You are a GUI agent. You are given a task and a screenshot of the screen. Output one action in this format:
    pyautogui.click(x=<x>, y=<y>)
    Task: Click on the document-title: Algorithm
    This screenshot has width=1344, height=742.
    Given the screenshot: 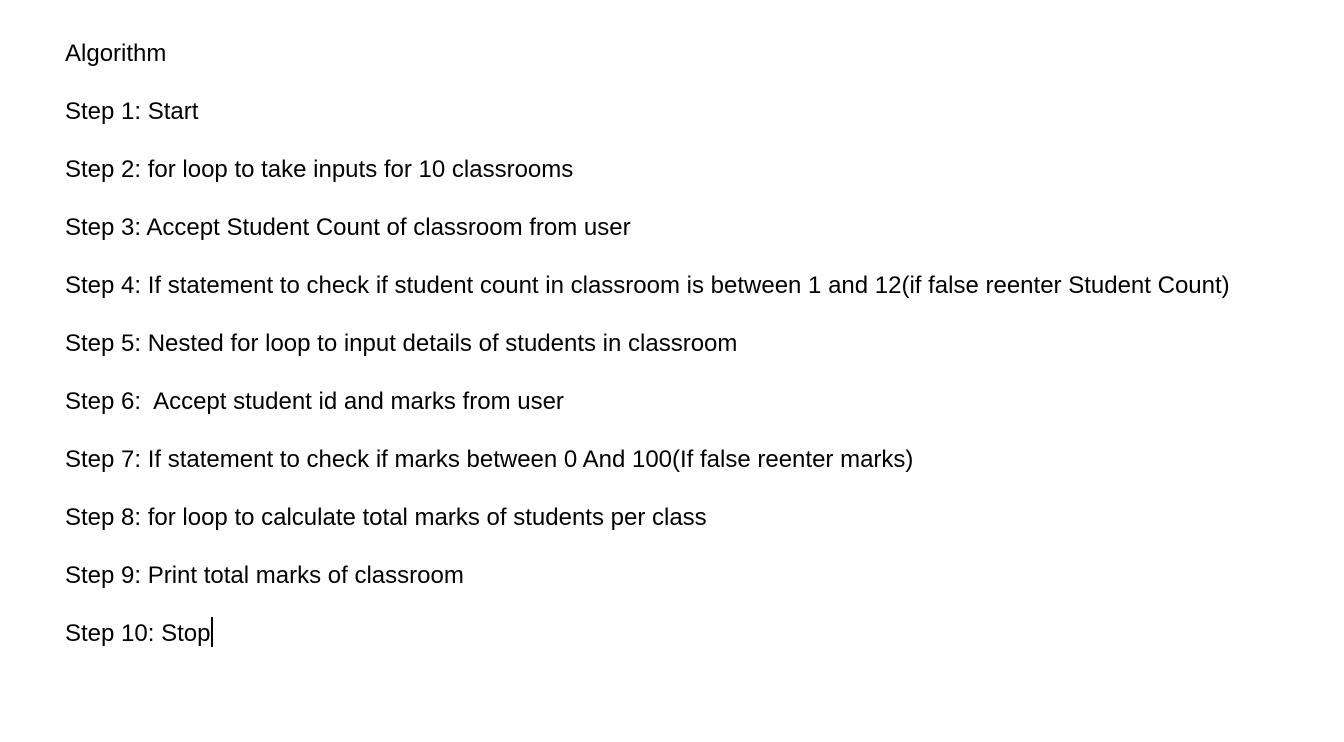 What is the action you would take?
    pyautogui.click(x=116, y=53)
    